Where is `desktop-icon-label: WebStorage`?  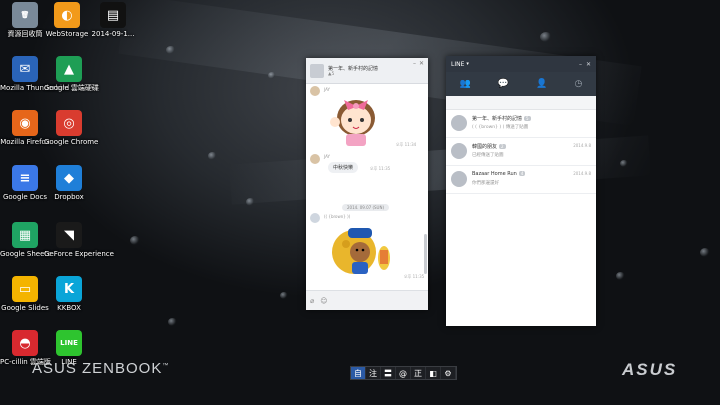 desktop-icon-label: WebStorage is located at coordinates (67, 34).